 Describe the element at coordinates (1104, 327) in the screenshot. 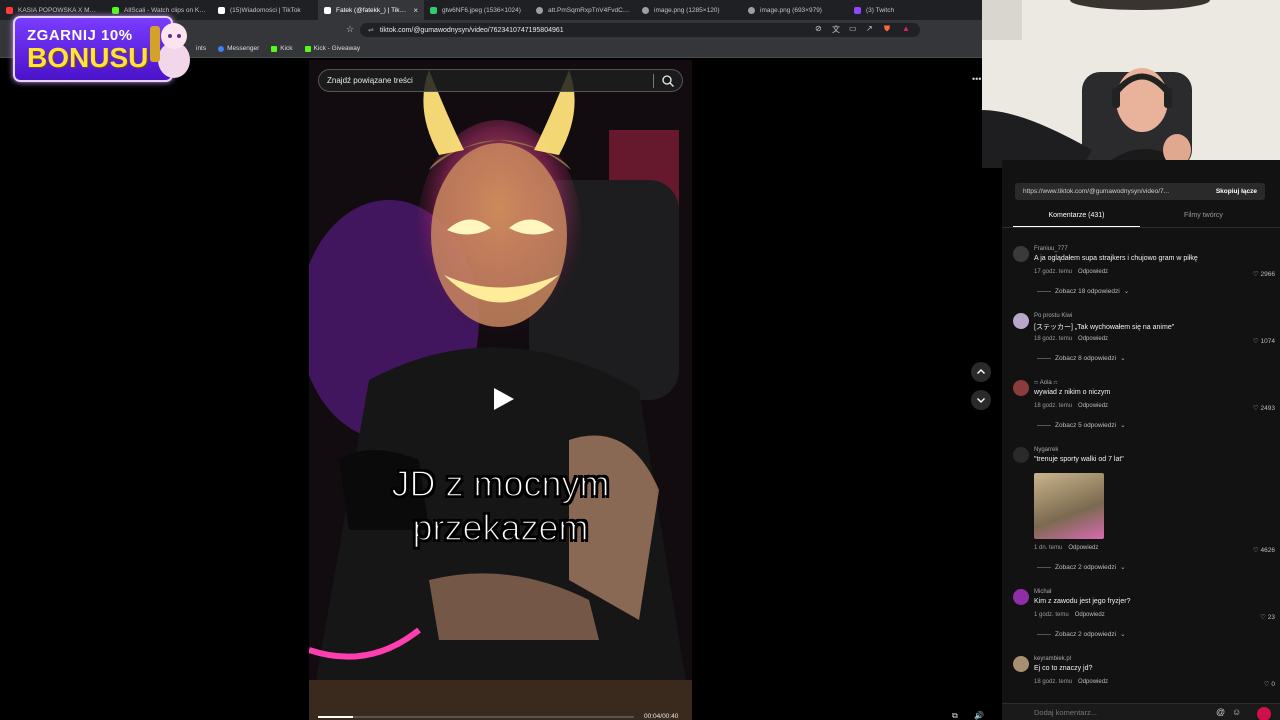

I see `comment-text: [ステッカー] „Tak wychowałem się na anime"` at that location.